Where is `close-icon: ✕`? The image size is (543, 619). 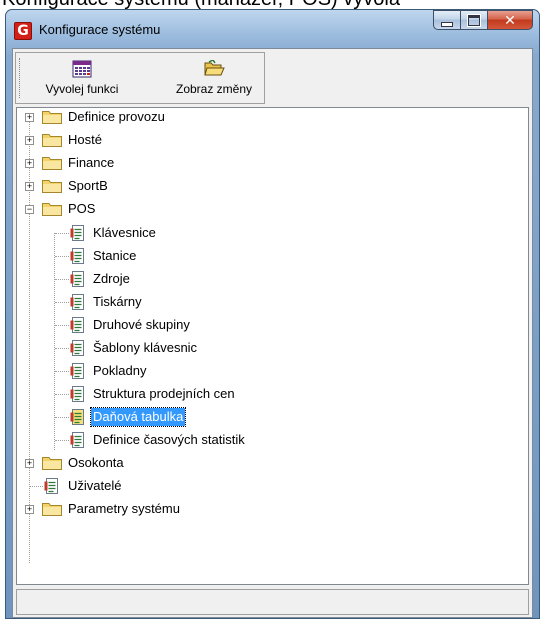 close-icon: ✕ is located at coordinates (510, 19).